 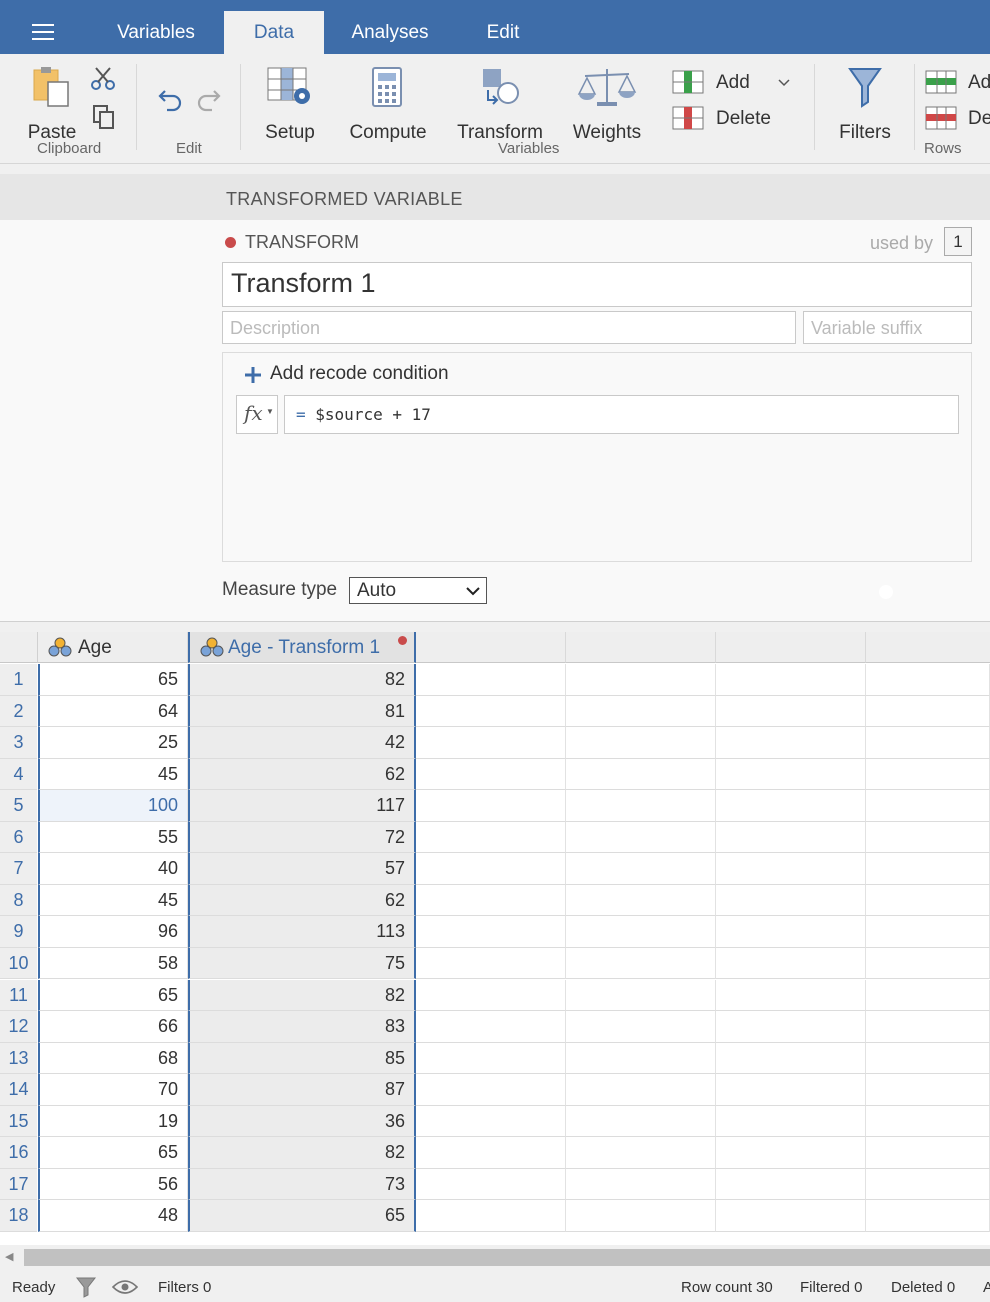 What do you see at coordinates (18, 1121) in the screenshot?
I see `row-number: 15` at bounding box center [18, 1121].